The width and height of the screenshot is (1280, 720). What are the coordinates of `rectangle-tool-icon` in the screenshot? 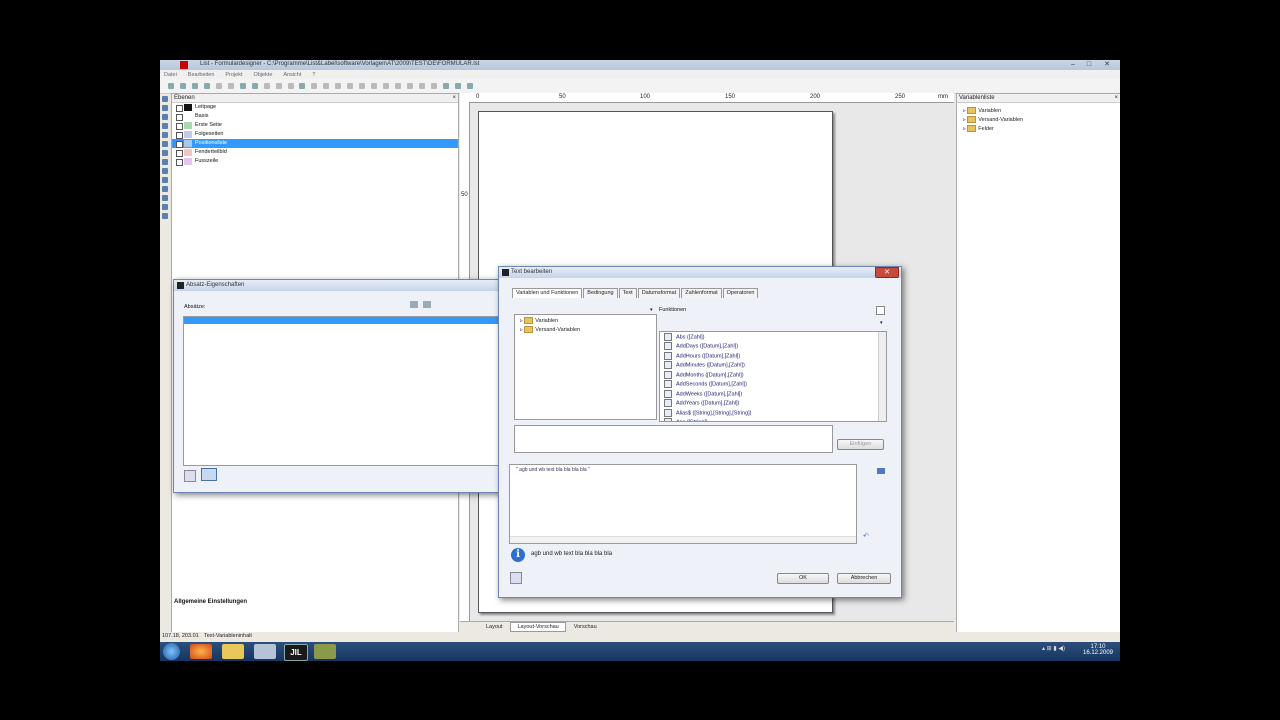 It's located at (165, 126).